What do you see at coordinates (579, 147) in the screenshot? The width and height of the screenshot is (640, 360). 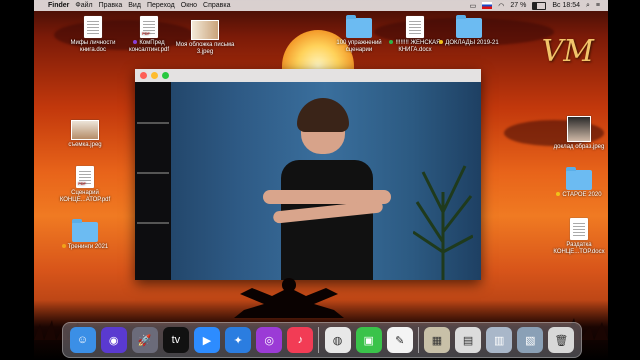 I see `desktop-icon-label: доклад образ.jpeg` at bounding box center [579, 147].